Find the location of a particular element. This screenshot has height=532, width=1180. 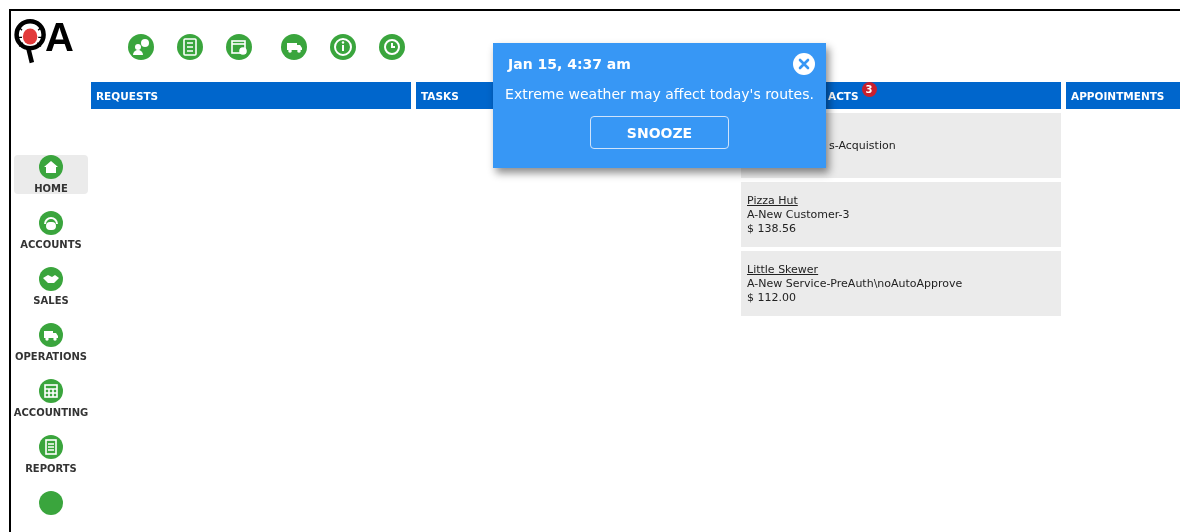

contact-card: Pizza Hut A-New Customer-3 $ 138.56 is located at coordinates (901, 214).